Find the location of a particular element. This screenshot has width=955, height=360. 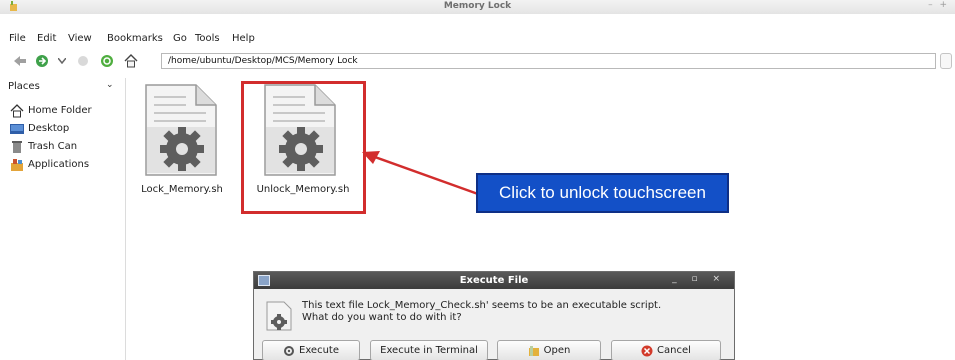

menu-bookmarks: Bookmarks is located at coordinates (135, 38).